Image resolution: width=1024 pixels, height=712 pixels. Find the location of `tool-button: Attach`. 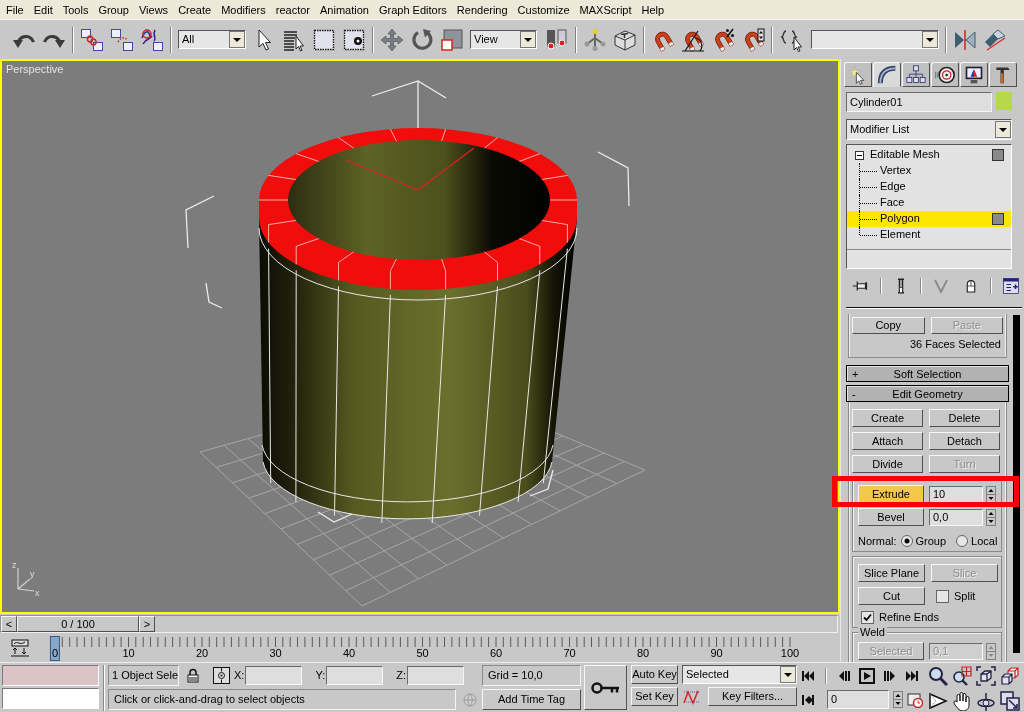

tool-button: Attach is located at coordinates (887, 441).